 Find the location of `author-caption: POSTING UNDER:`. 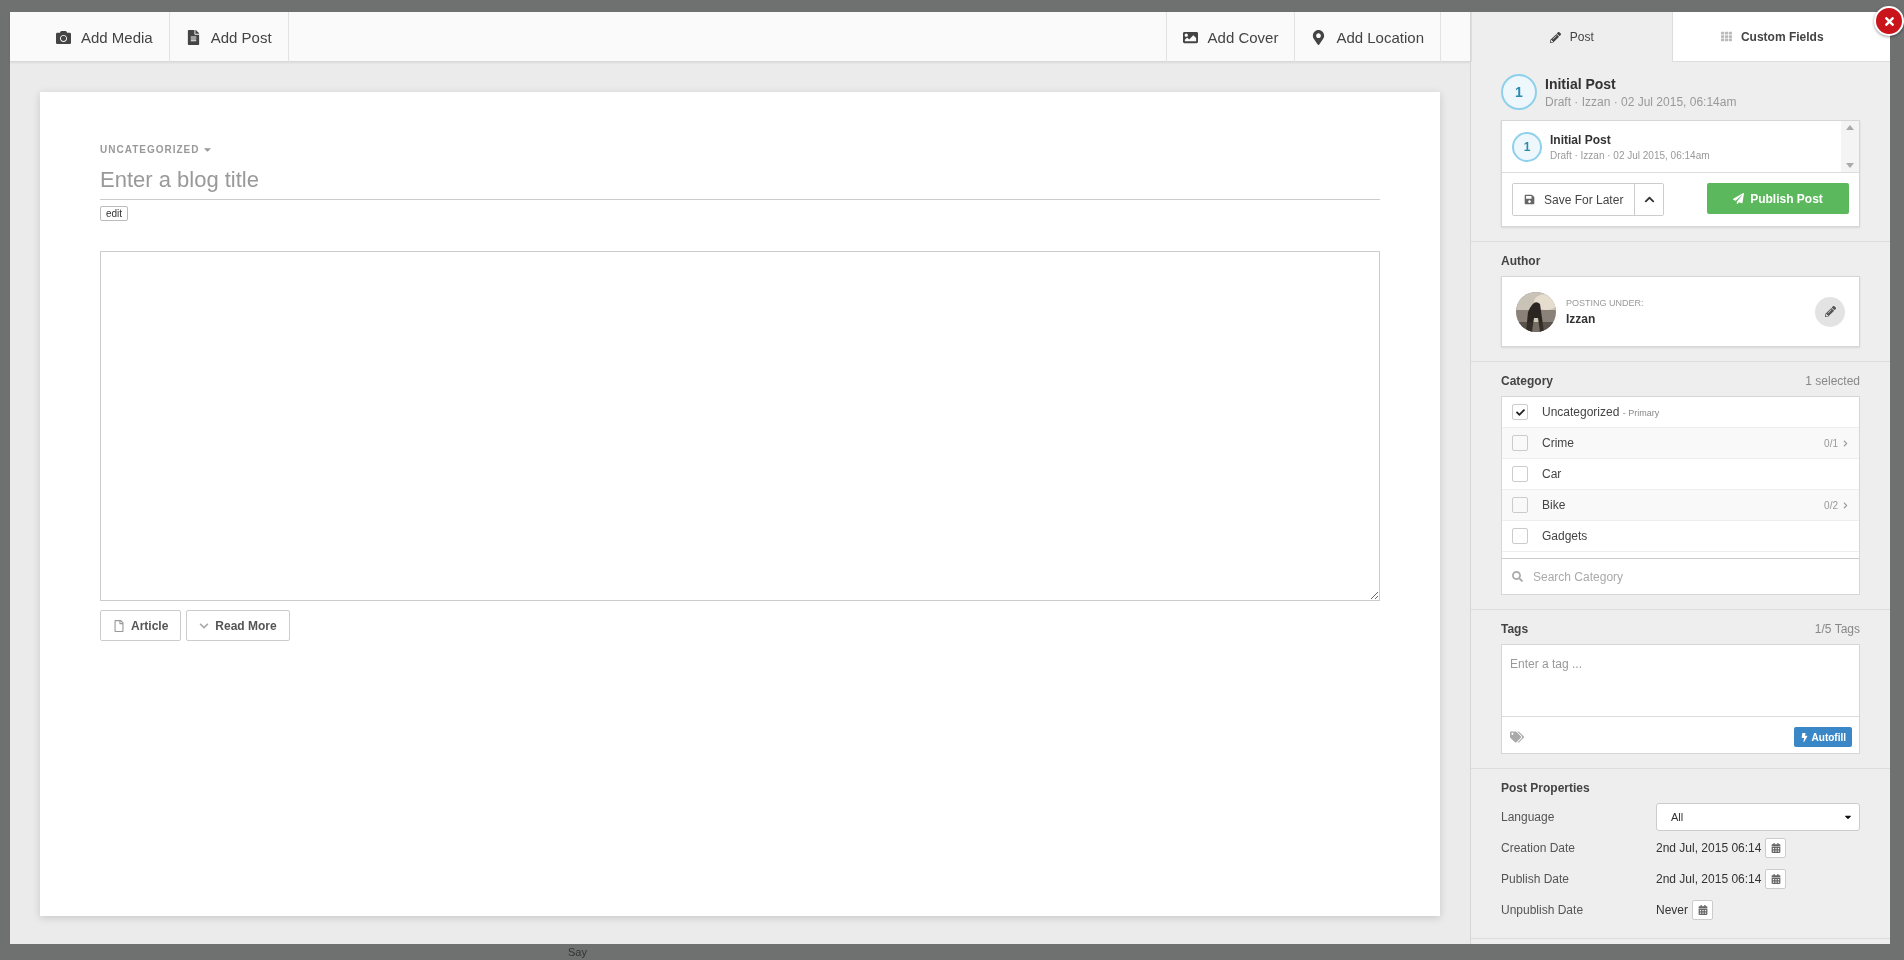

author-caption: POSTING UNDER: is located at coordinates (1605, 302).